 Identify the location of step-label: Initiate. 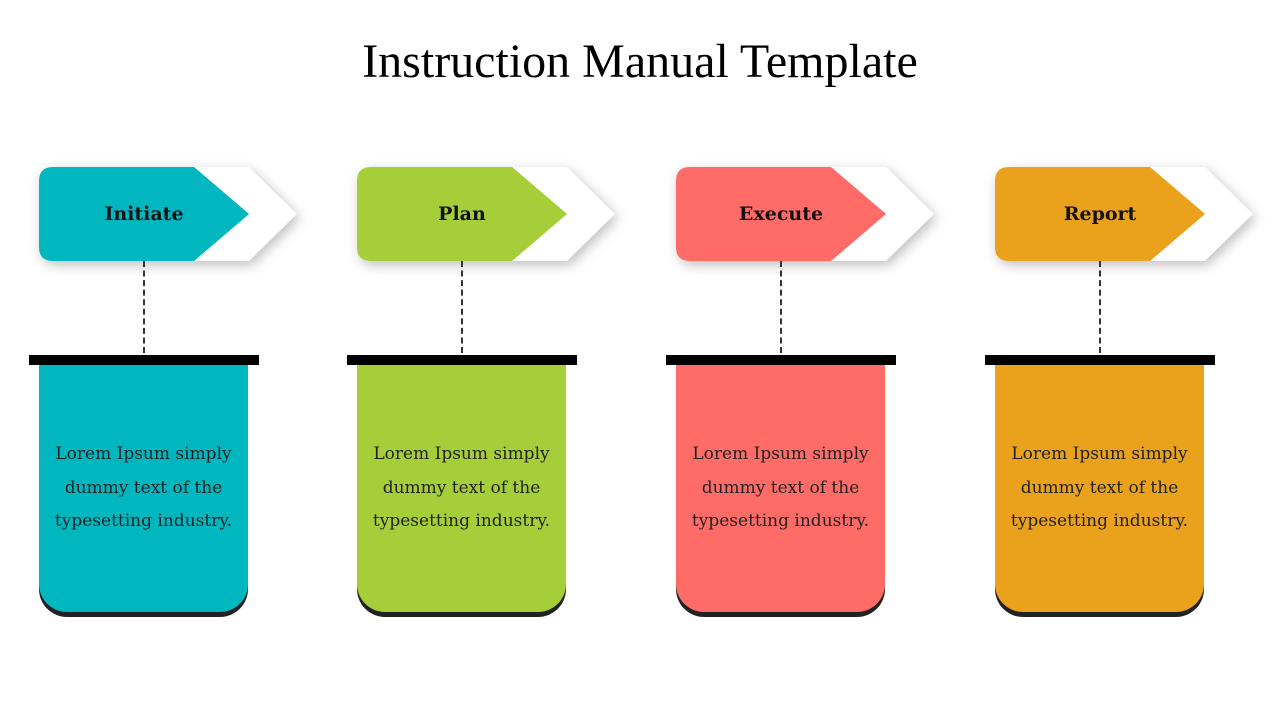
(144, 214).